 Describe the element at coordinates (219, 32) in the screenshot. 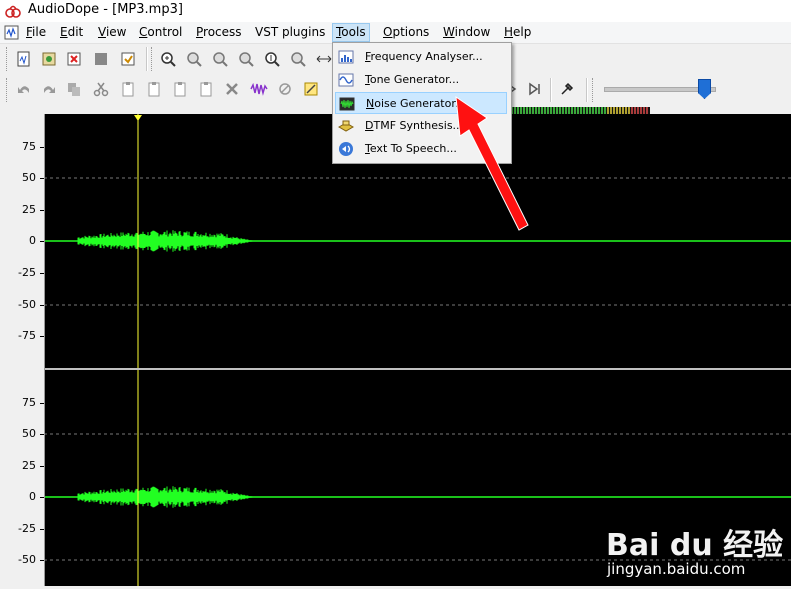

I see `menu-process: Process` at that location.